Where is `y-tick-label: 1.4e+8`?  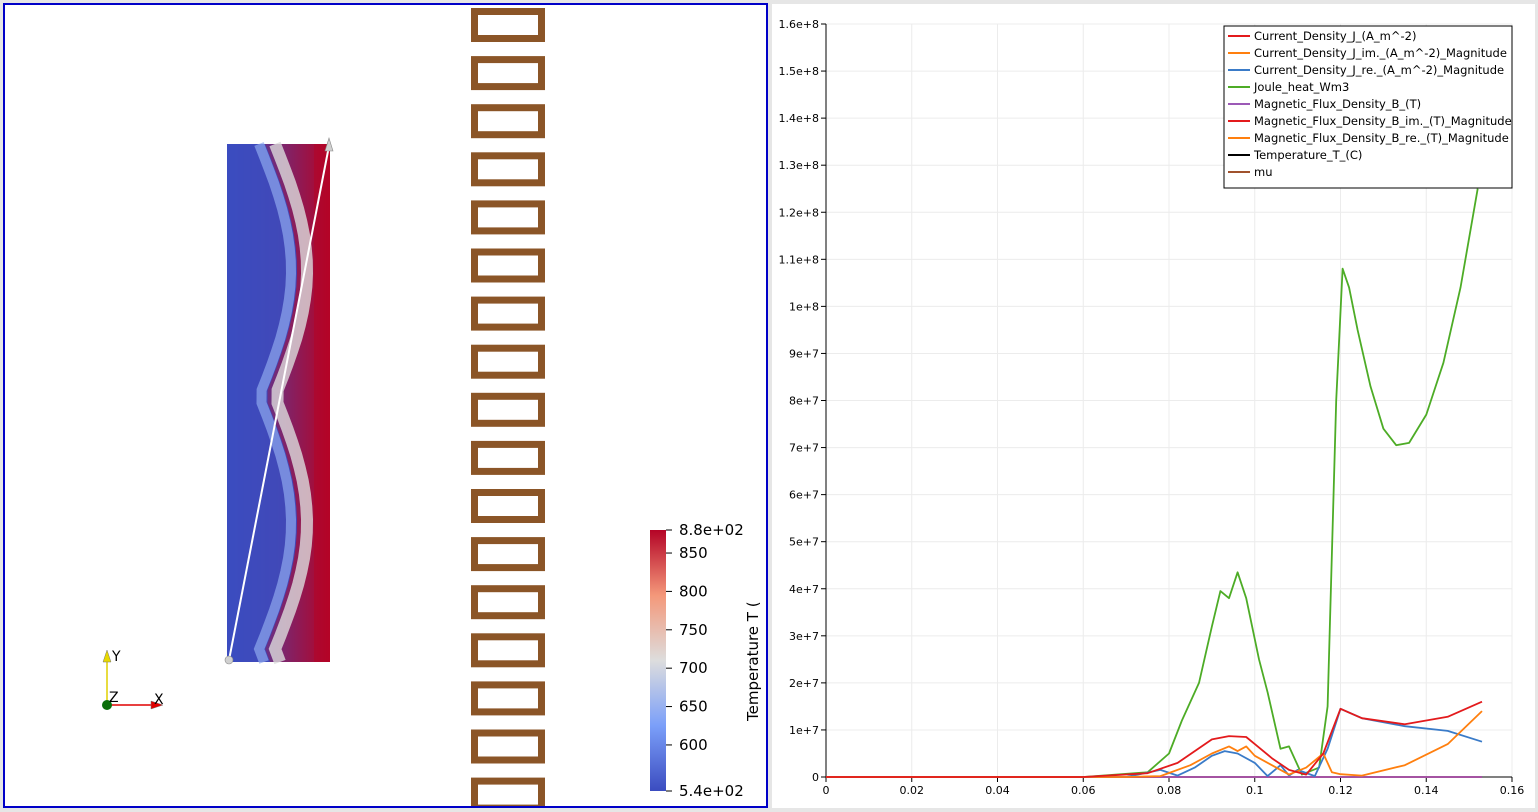
y-tick-label: 1.4e+8 is located at coordinates (799, 118).